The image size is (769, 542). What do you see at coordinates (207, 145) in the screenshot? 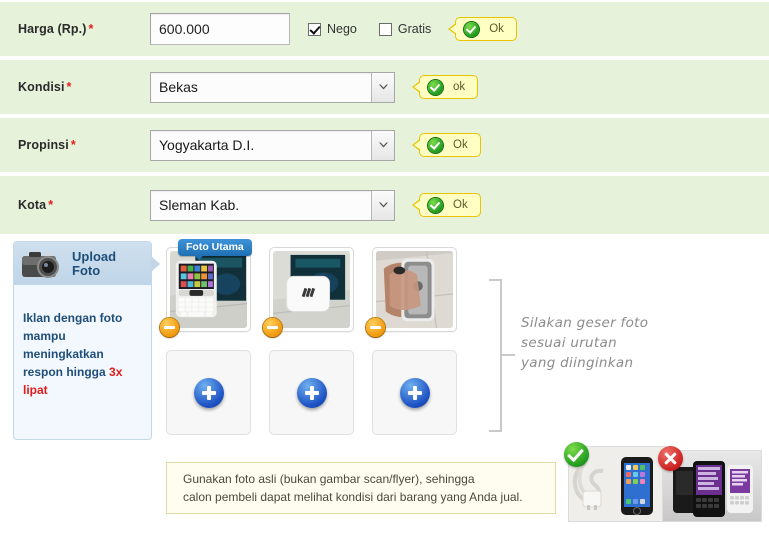
I see `propinsi-select-value: Yogyakarta D.I.` at bounding box center [207, 145].